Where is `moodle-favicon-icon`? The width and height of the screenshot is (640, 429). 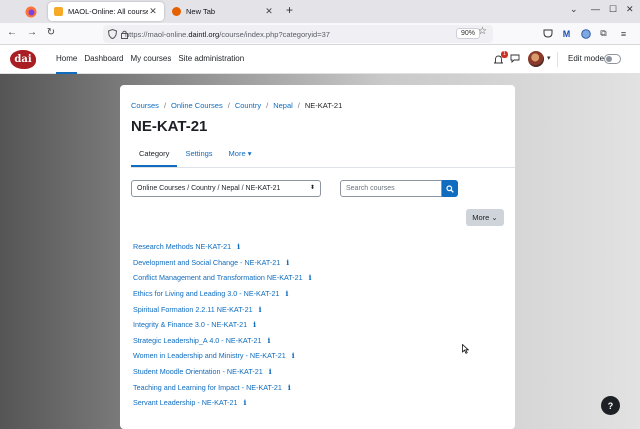
moodle-favicon-icon is located at coordinates (58, 11).